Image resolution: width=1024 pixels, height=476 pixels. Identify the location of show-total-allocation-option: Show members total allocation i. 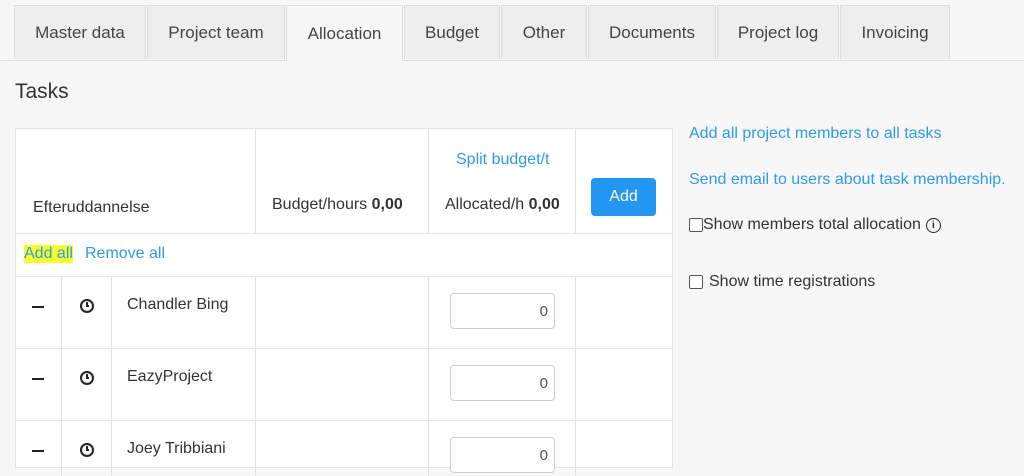
(815, 225).